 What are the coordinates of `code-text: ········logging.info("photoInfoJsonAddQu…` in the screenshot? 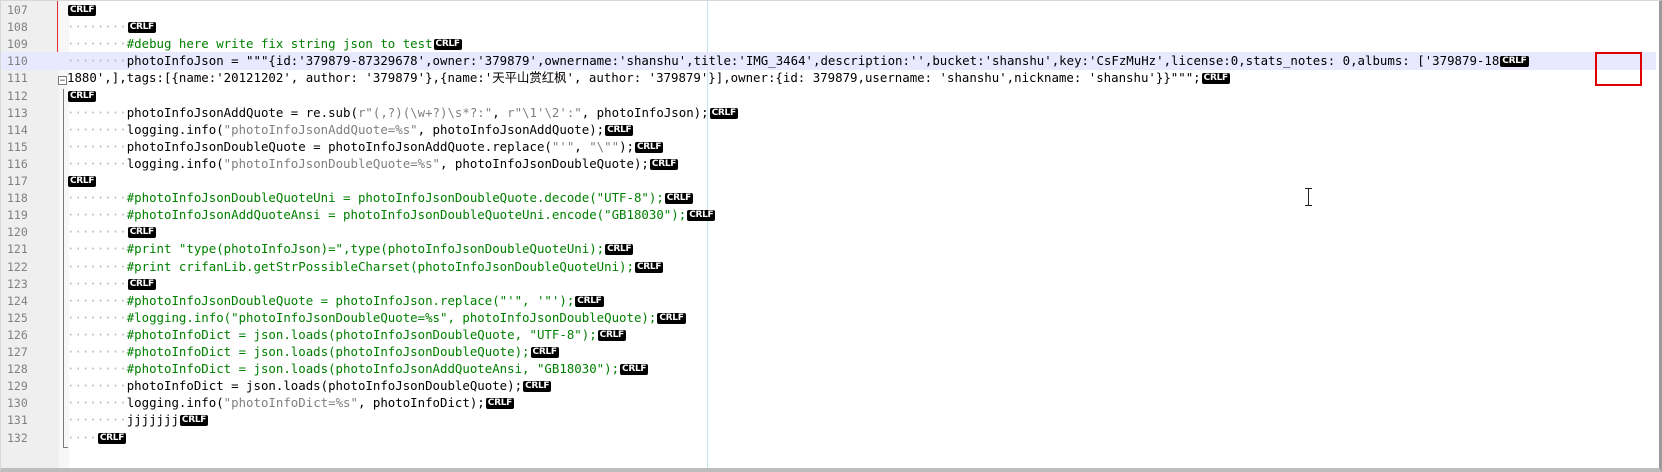 It's located at (350, 130).